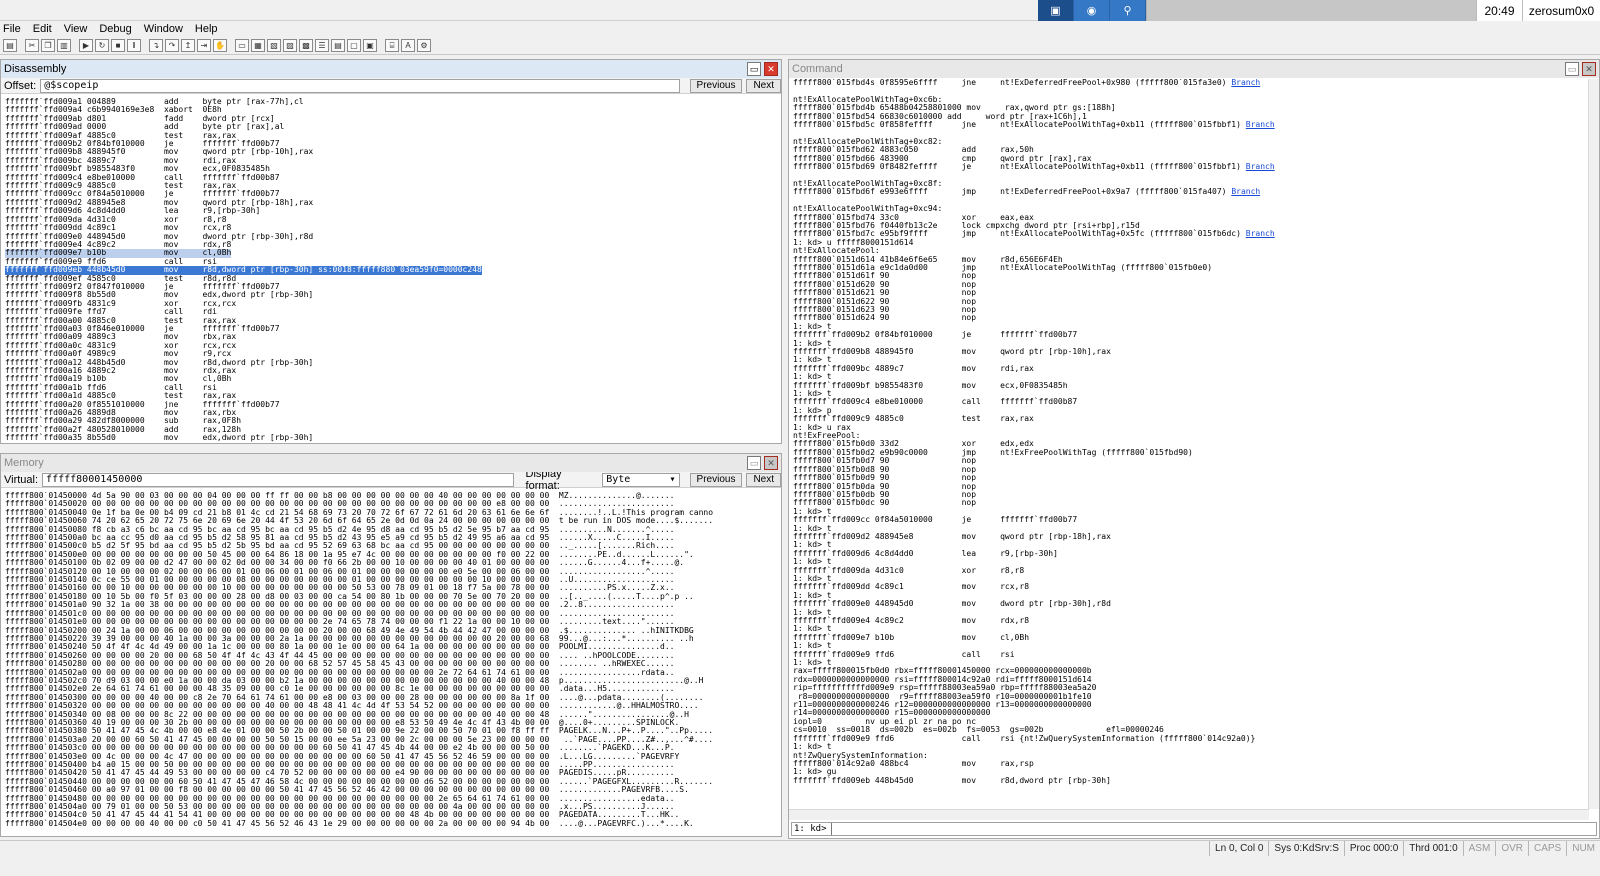 Image resolution: width=1600 pixels, height=876 pixels. Describe the element at coordinates (290, 45) in the screenshot. I see `registers-window-icon: ▨` at that location.